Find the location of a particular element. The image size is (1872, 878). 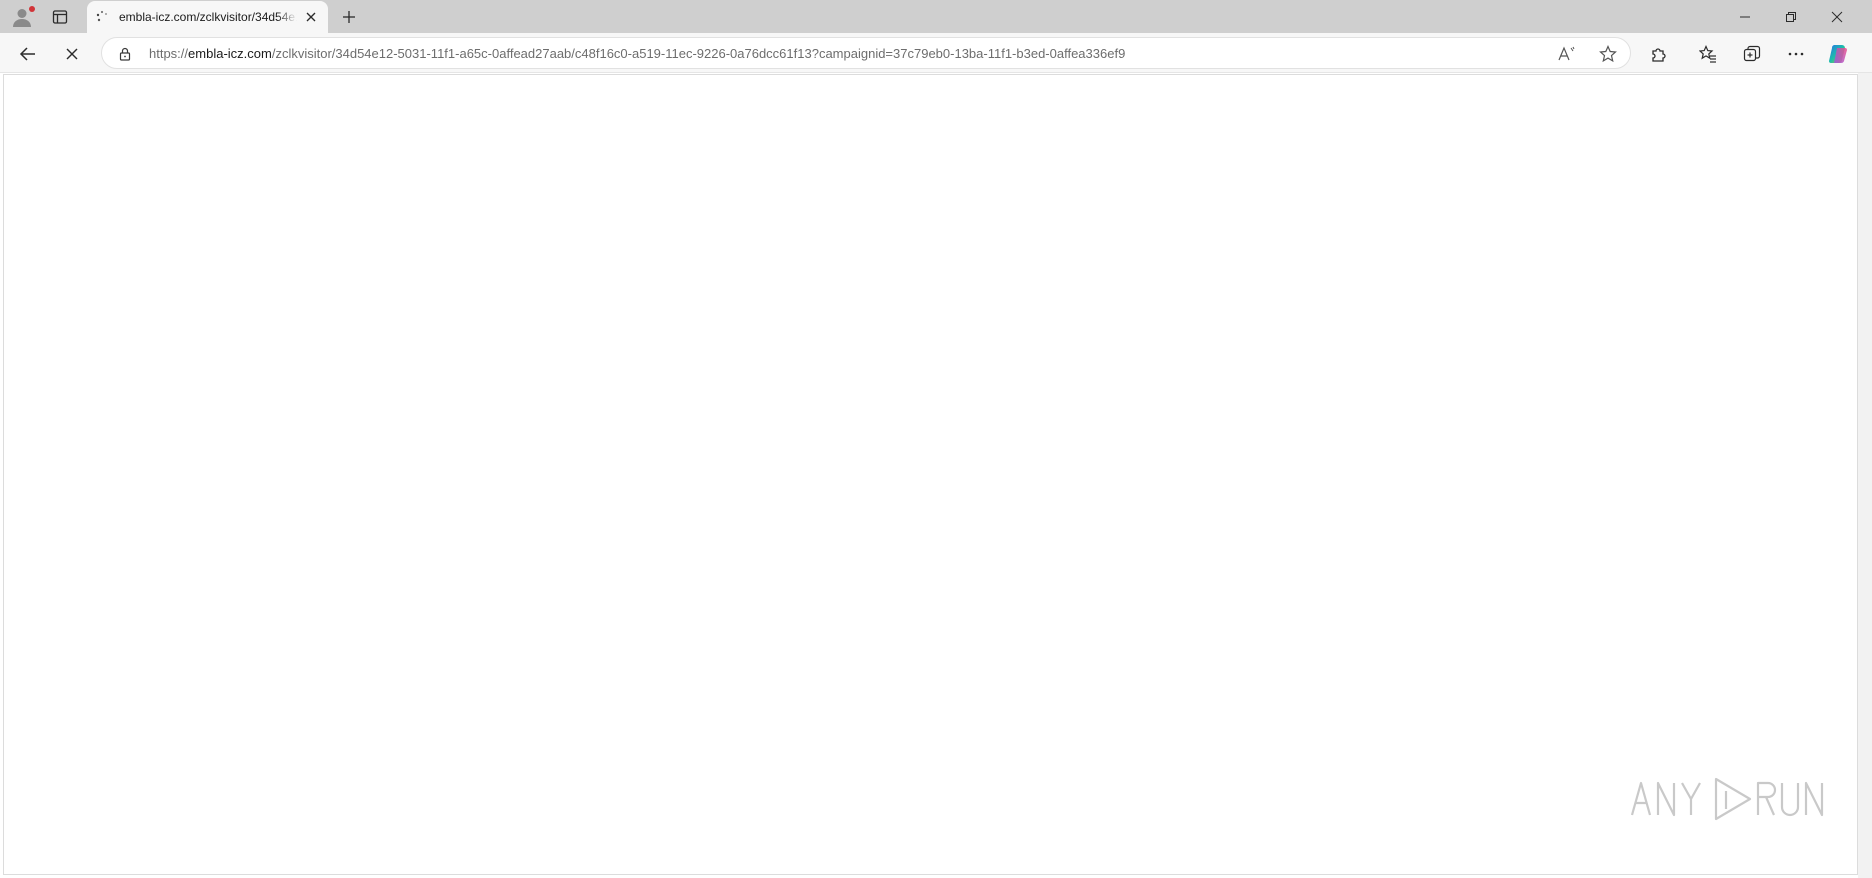

collections-icon is located at coordinates (1752, 53).